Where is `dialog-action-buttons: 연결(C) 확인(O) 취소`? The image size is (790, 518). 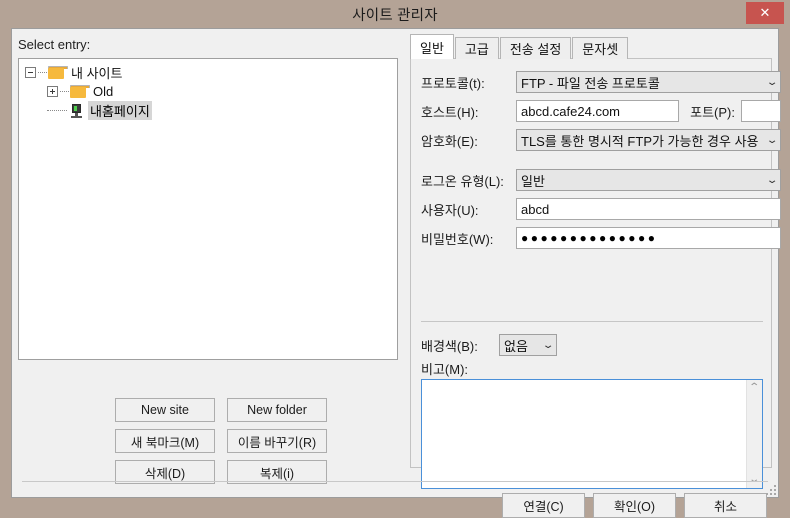
dialog-action-buttons: 연결(C) 확인(O) 취소 is located at coordinates (634, 505).